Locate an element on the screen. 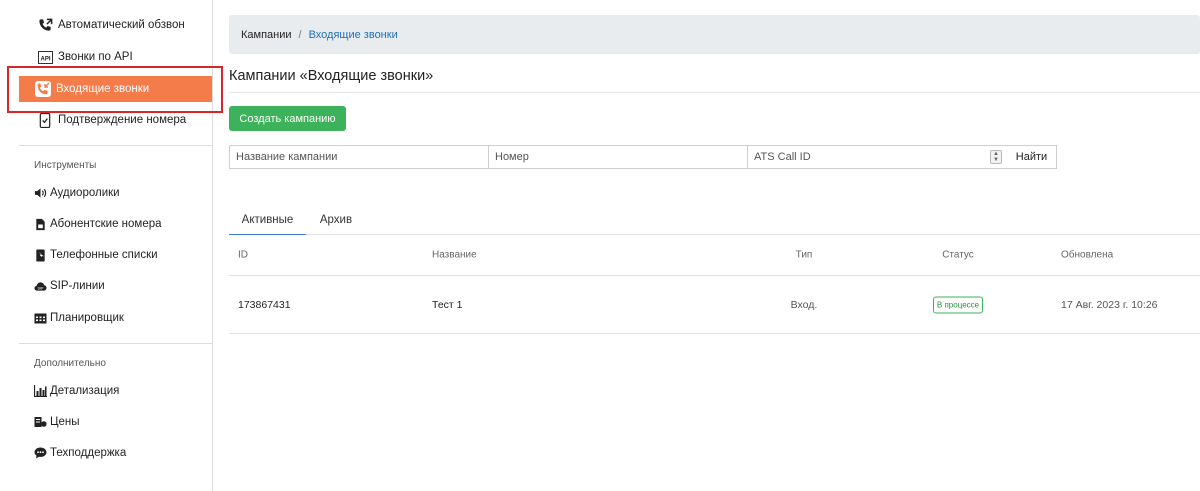  breadcrumb-link-campaigns: Кампании is located at coordinates (266, 35).